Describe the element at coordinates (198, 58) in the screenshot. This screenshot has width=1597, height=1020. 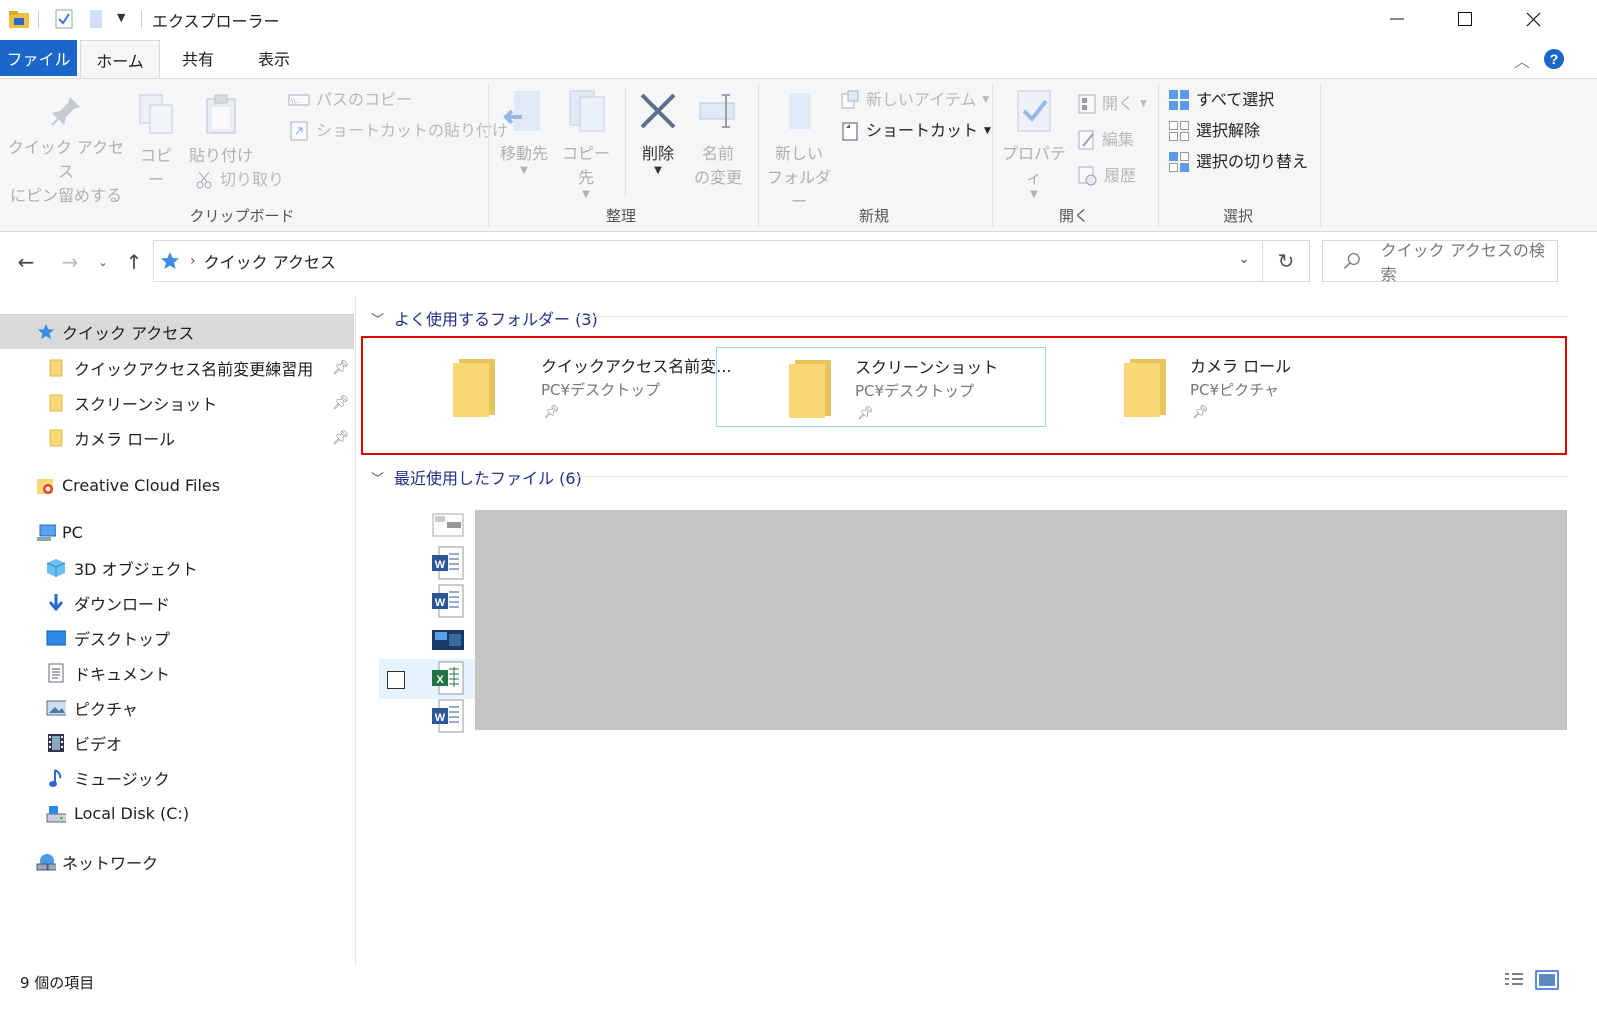
I see `tab-share: 共有` at that location.